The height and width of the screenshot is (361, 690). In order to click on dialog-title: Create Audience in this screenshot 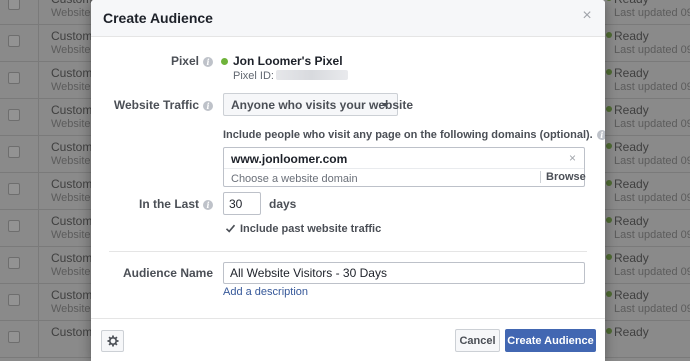, I will do `click(158, 18)`.